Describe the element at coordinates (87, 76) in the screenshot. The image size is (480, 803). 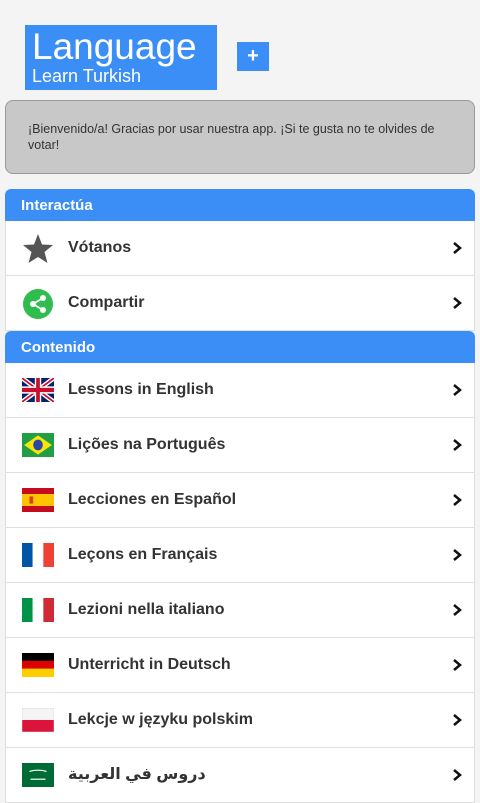
I see `logo-subtitle: Learn Turkish` at that location.